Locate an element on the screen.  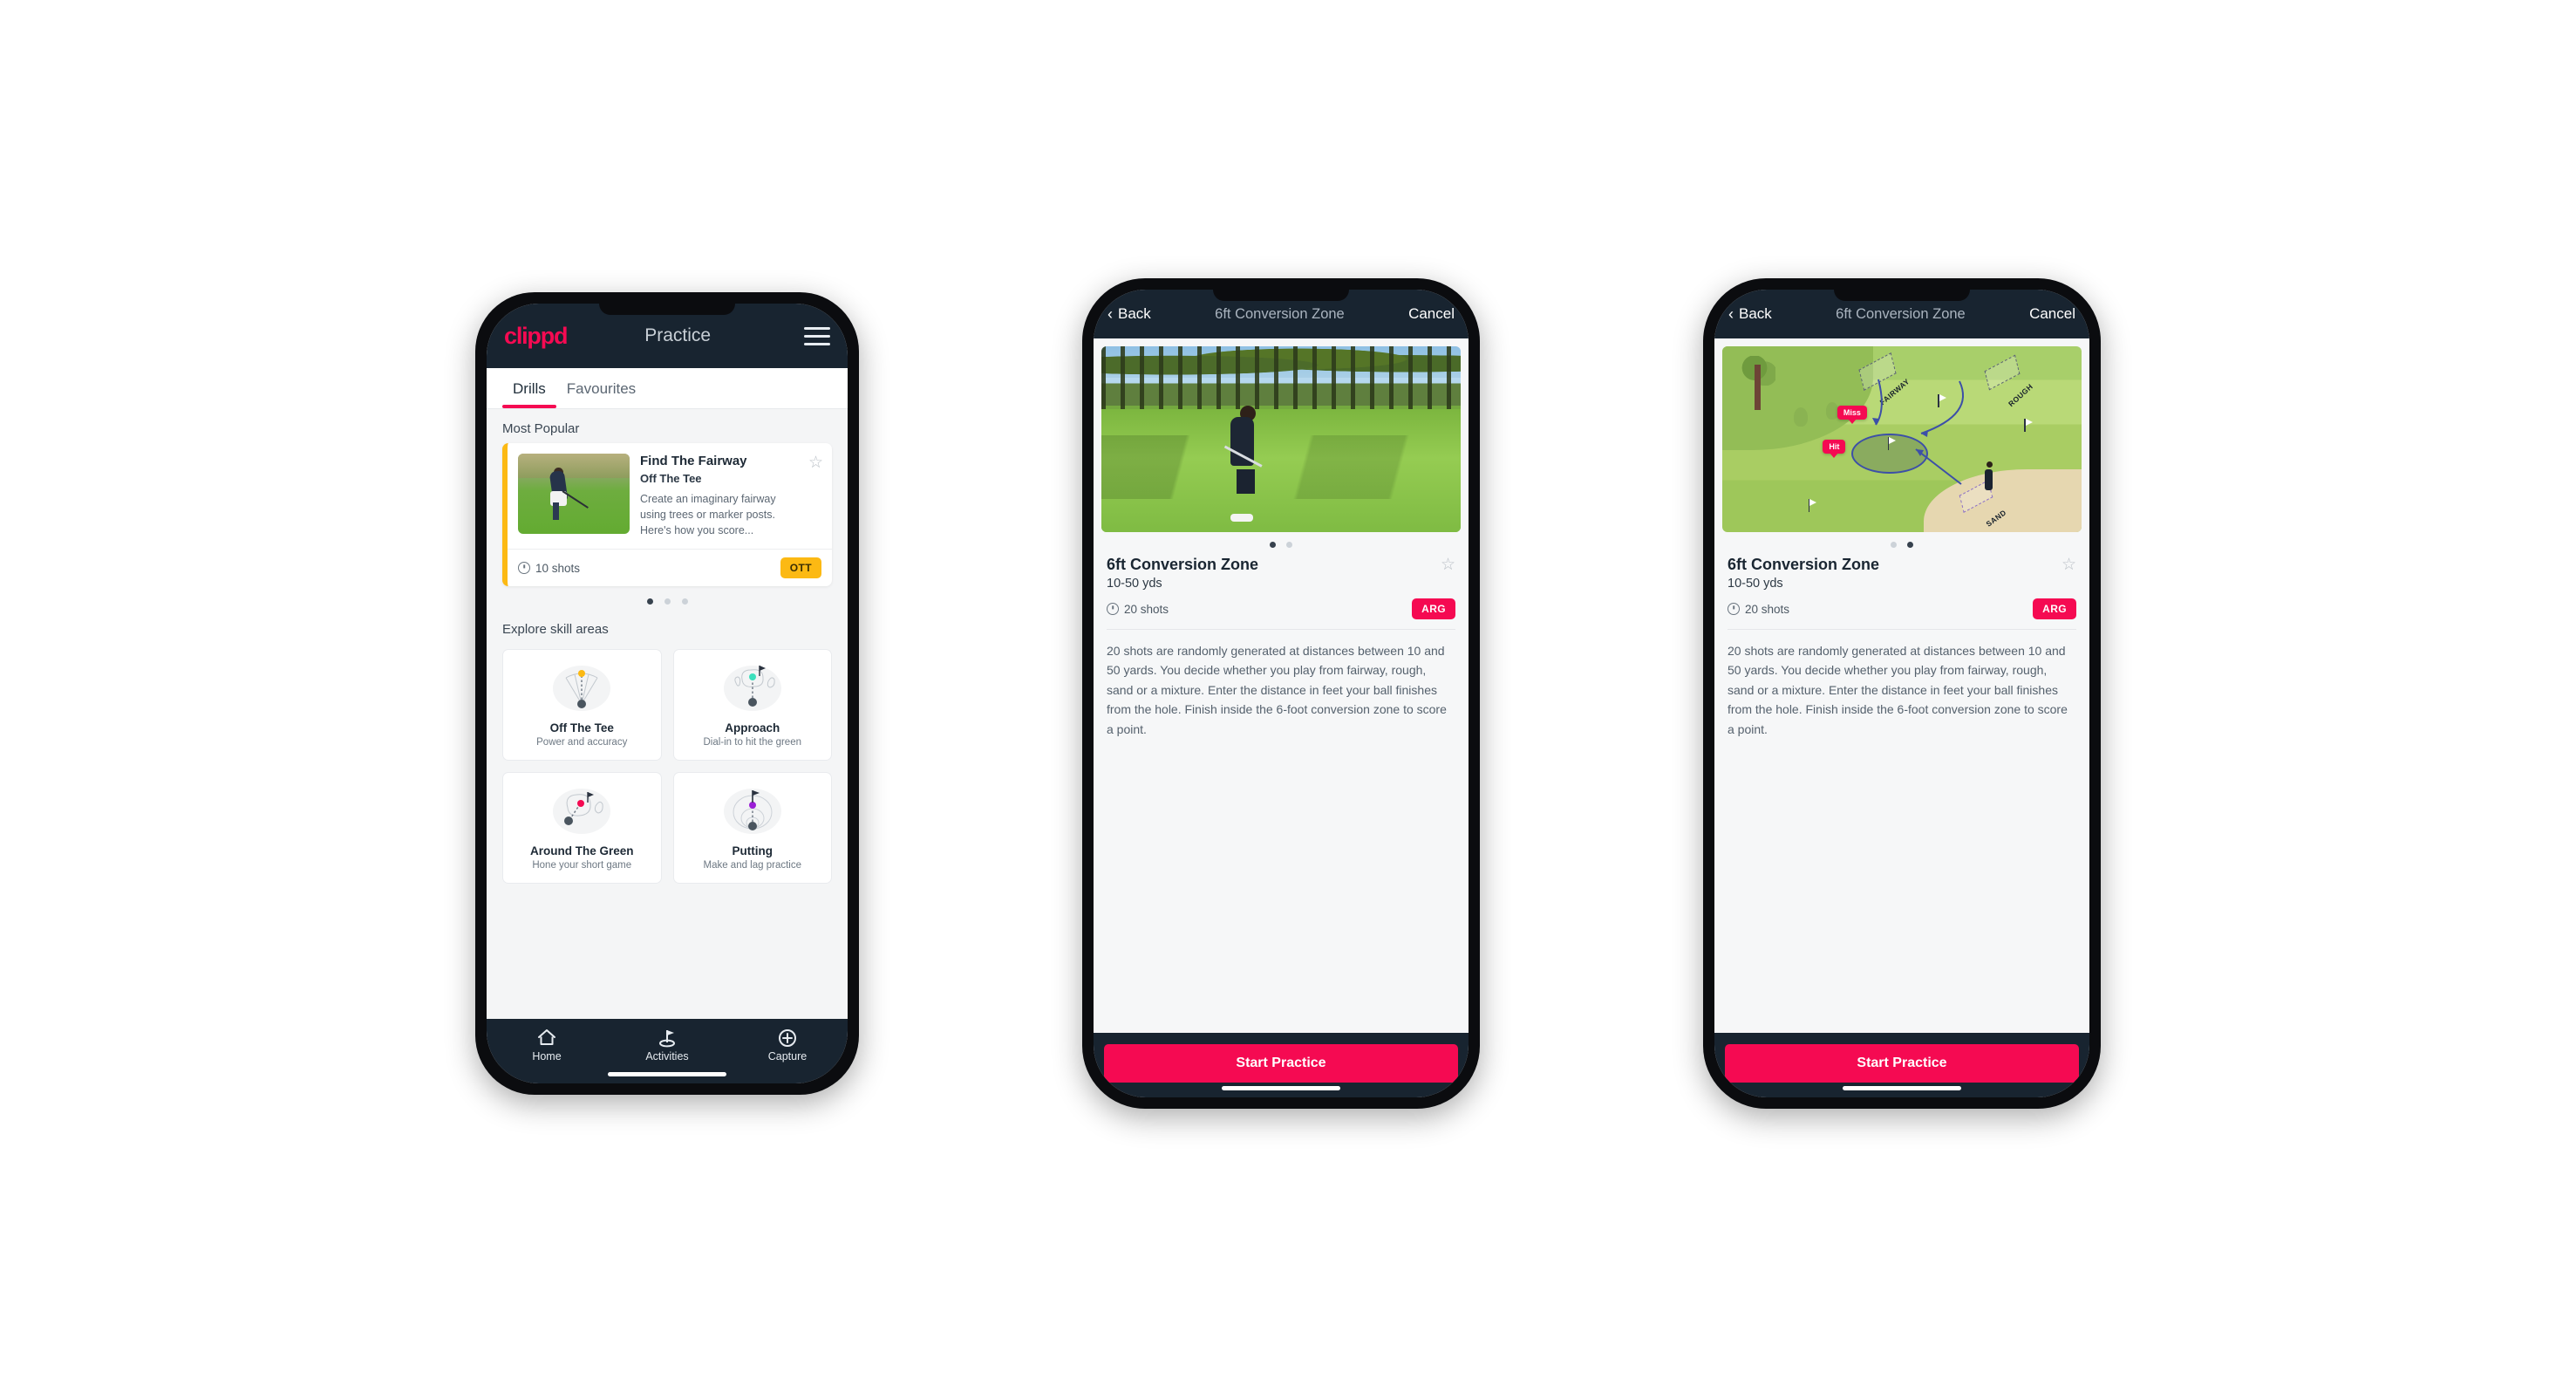
drill-thumbnail is located at coordinates (574, 494).